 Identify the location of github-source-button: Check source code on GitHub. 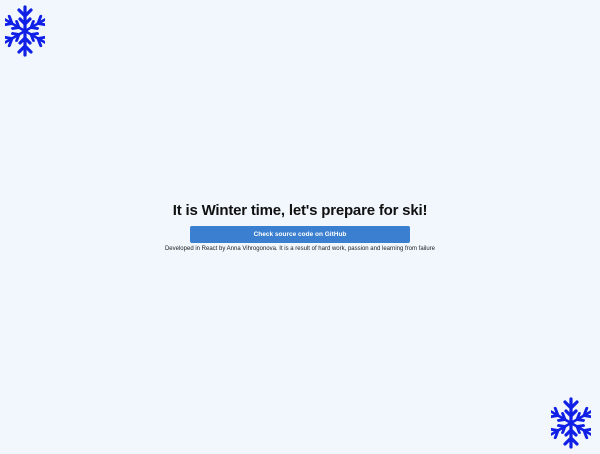
(300, 234).